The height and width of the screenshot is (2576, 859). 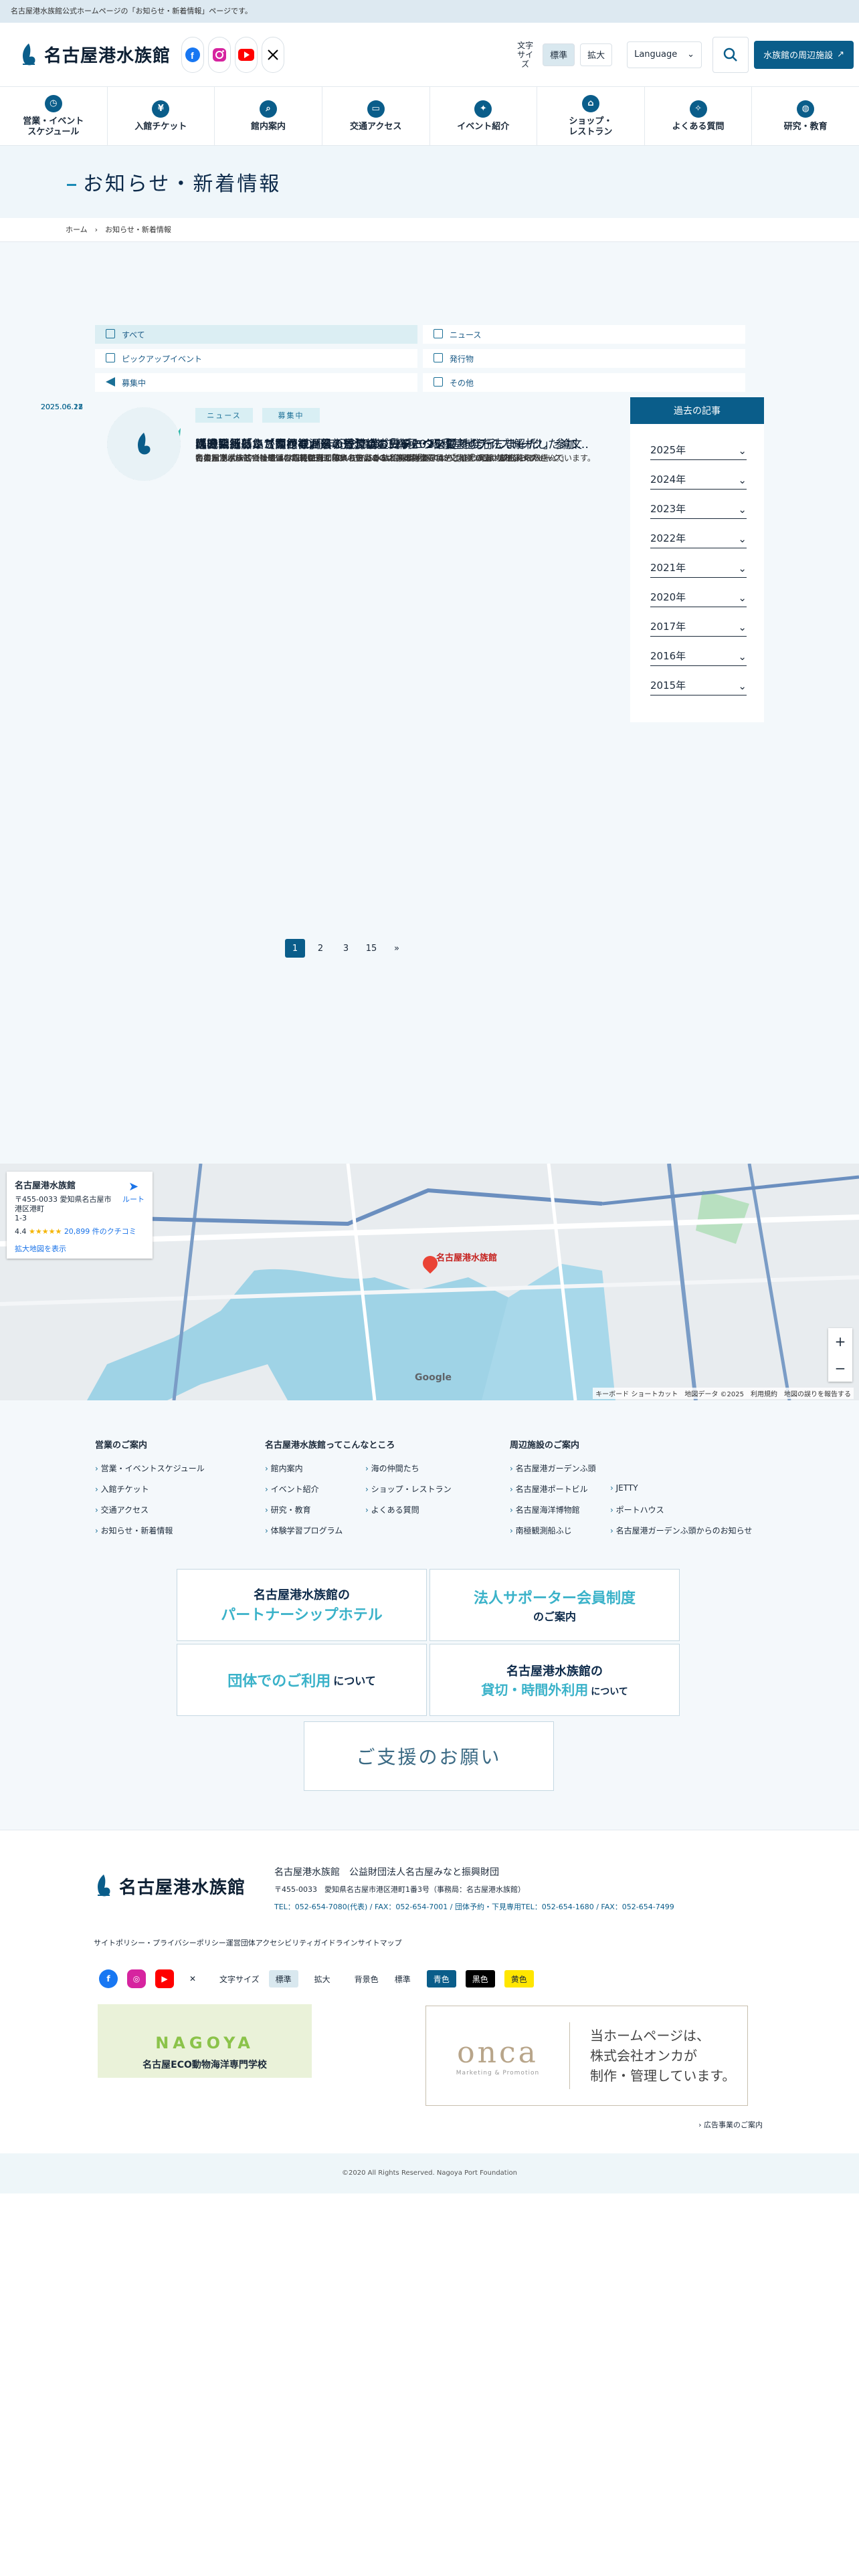 What do you see at coordinates (269, 116) in the screenshot?
I see `gnav-item: ⌕ 館内案内` at bounding box center [269, 116].